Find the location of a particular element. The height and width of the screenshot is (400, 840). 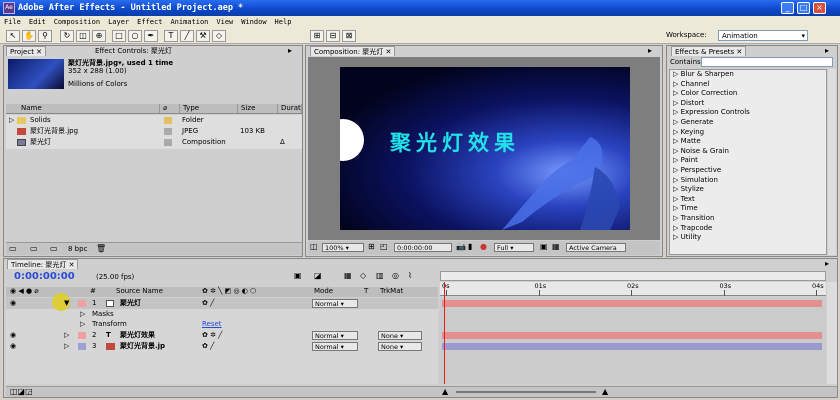

brush-tool-icon: ╱ is located at coordinates (187, 36).